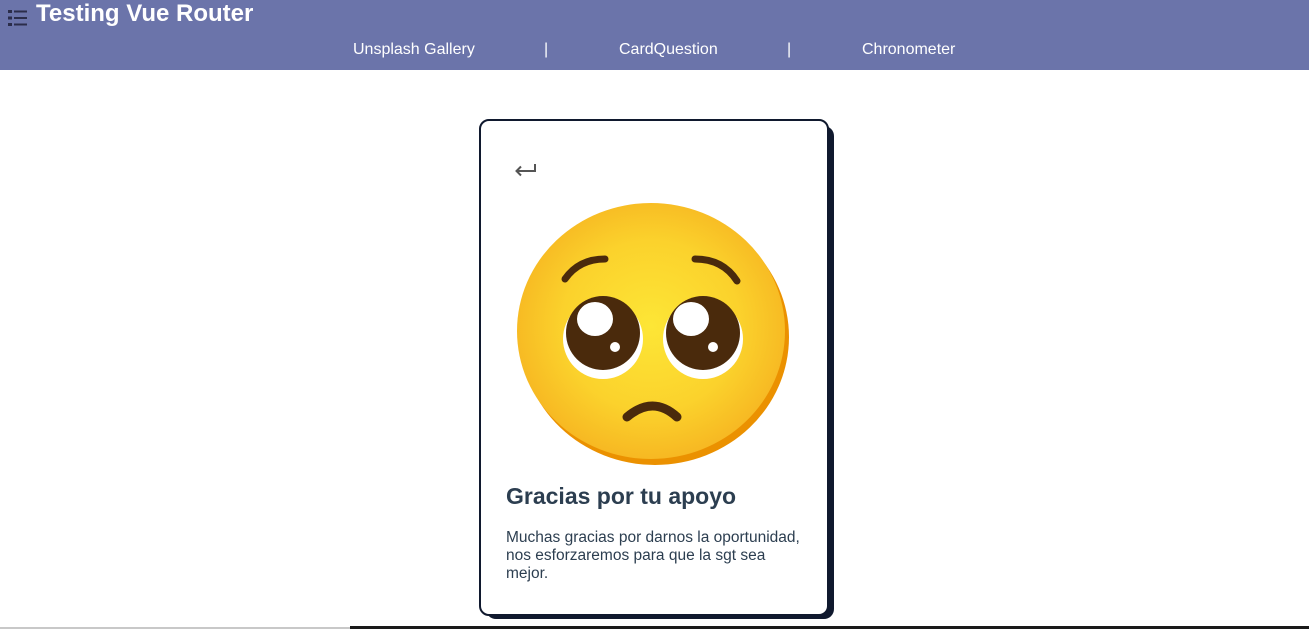  What do you see at coordinates (524, 170) in the screenshot?
I see `return-arrow-icon` at bounding box center [524, 170].